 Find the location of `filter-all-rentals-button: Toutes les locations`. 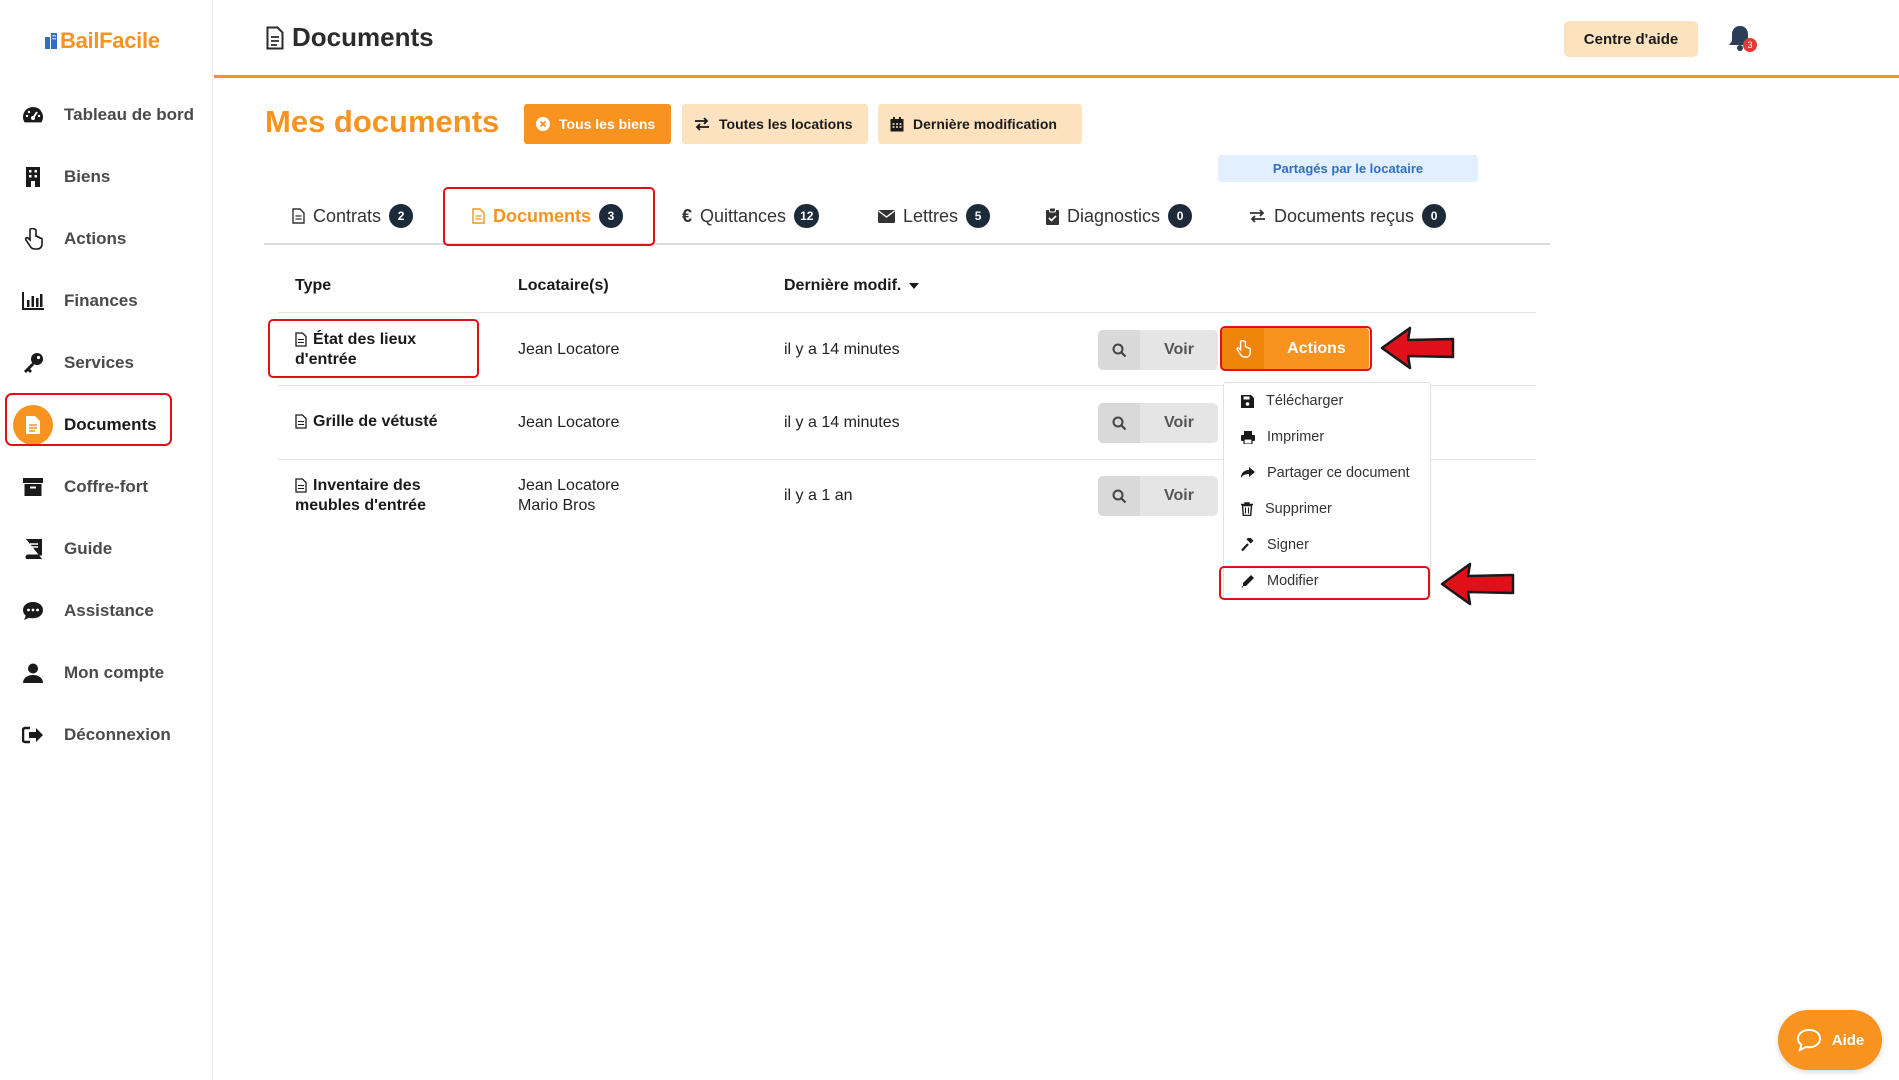

filter-all-rentals-button: Toutes les locations is located at coordinates (775, 124).